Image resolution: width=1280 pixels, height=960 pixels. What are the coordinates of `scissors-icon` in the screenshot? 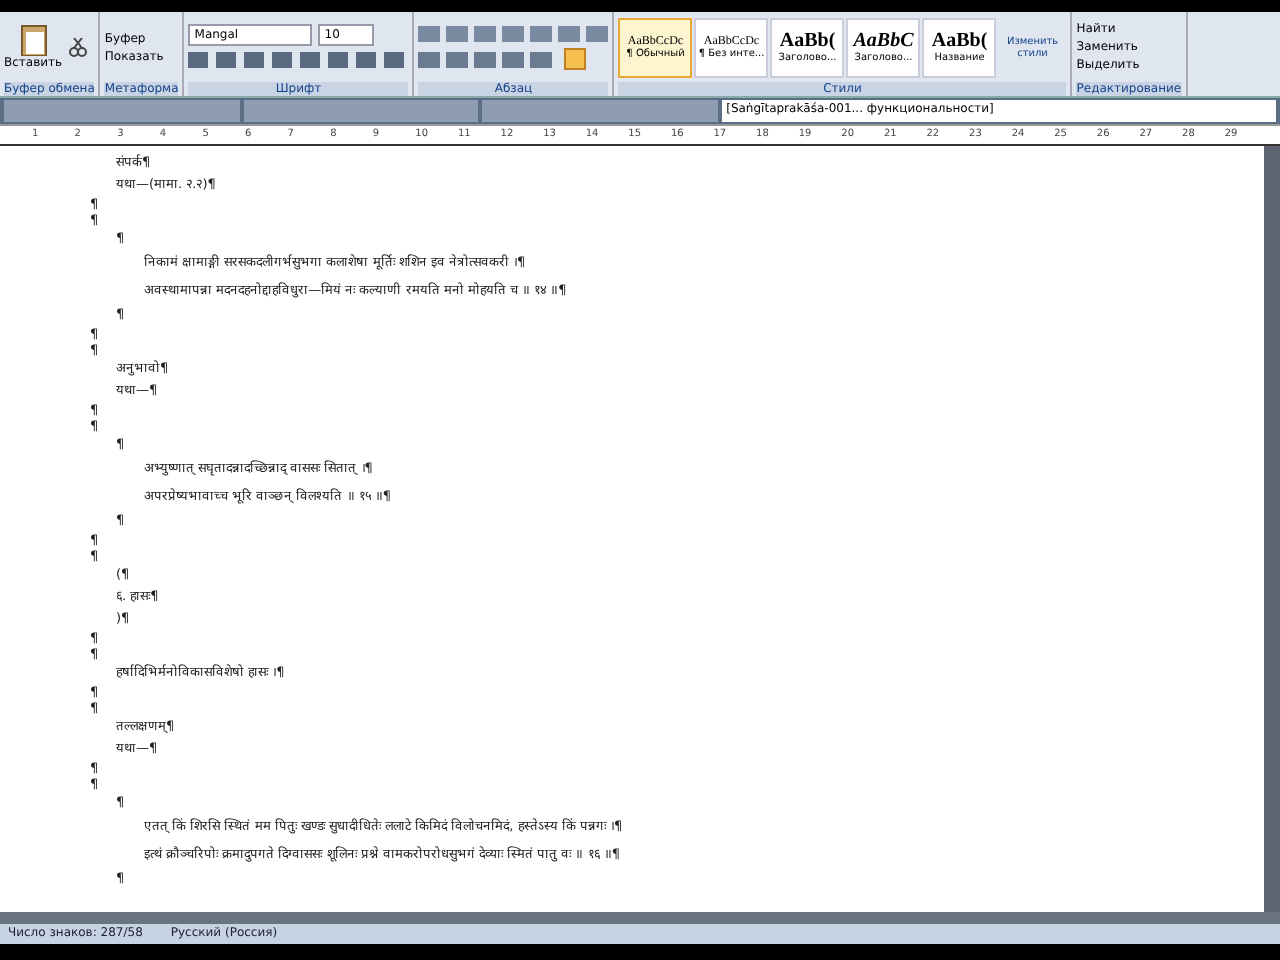 It's located at (78, 47).